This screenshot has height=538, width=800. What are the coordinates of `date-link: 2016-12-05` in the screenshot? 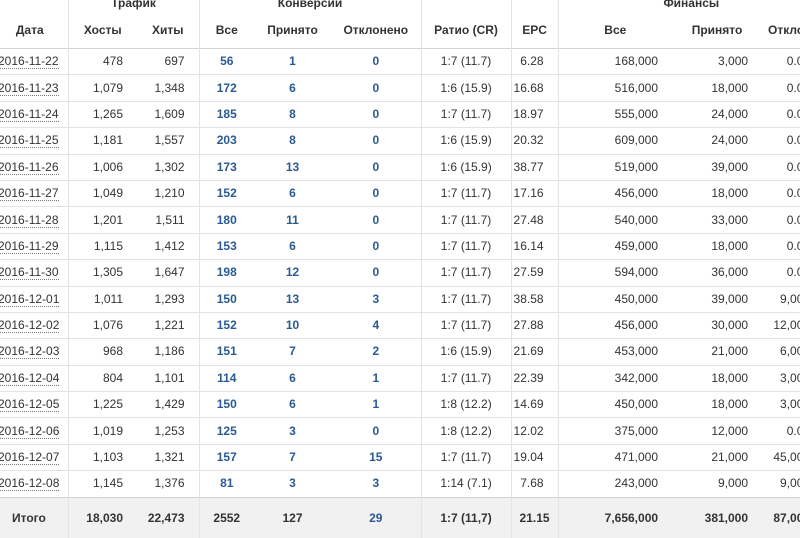 It's located at (30, 405).